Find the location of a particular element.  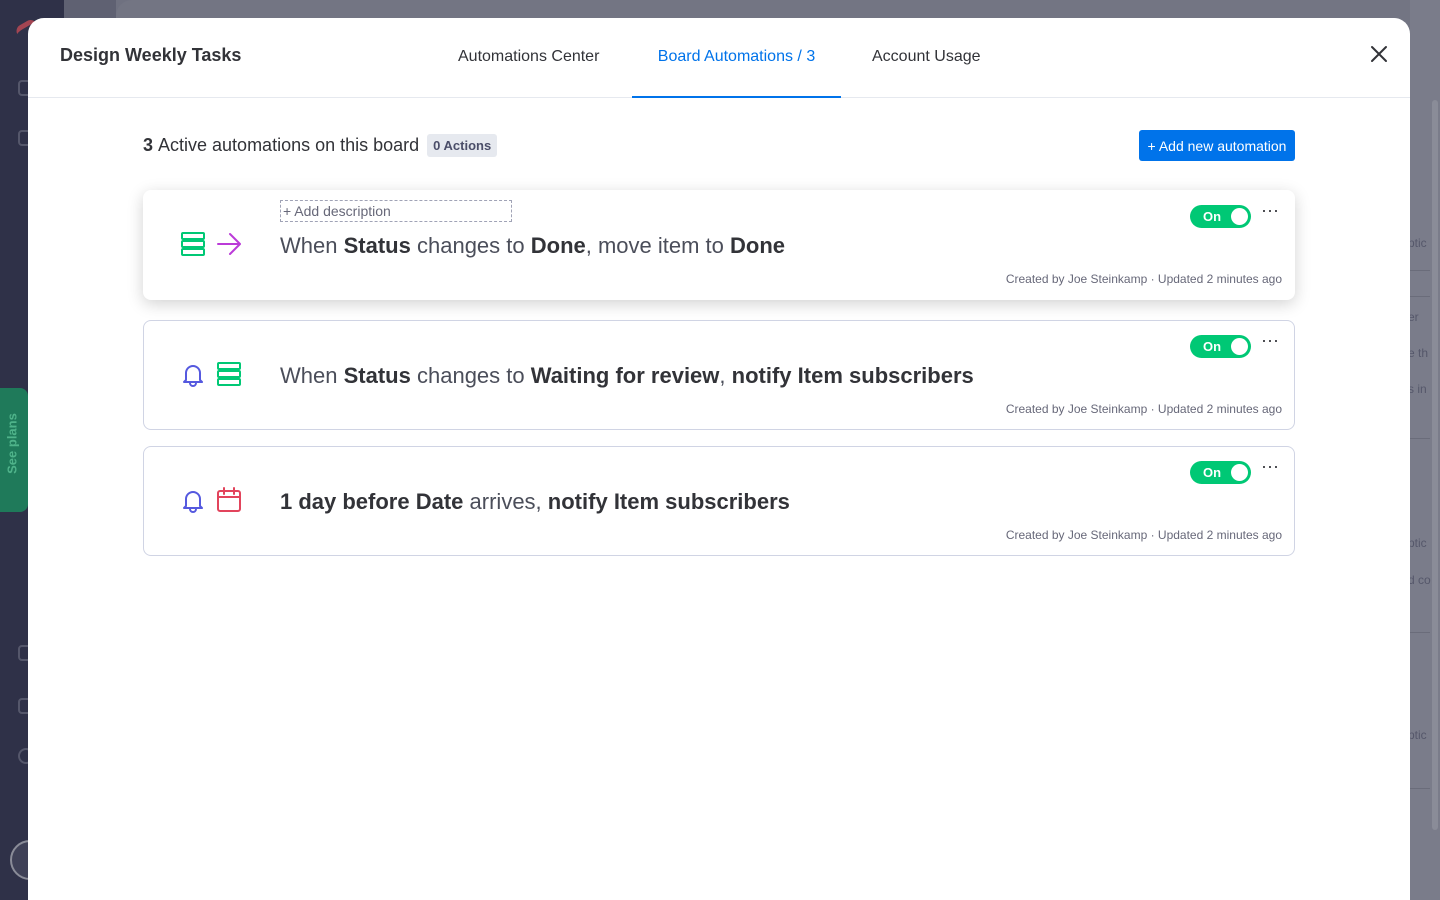

arrow-right-icon is located at coordinates (229, 244).